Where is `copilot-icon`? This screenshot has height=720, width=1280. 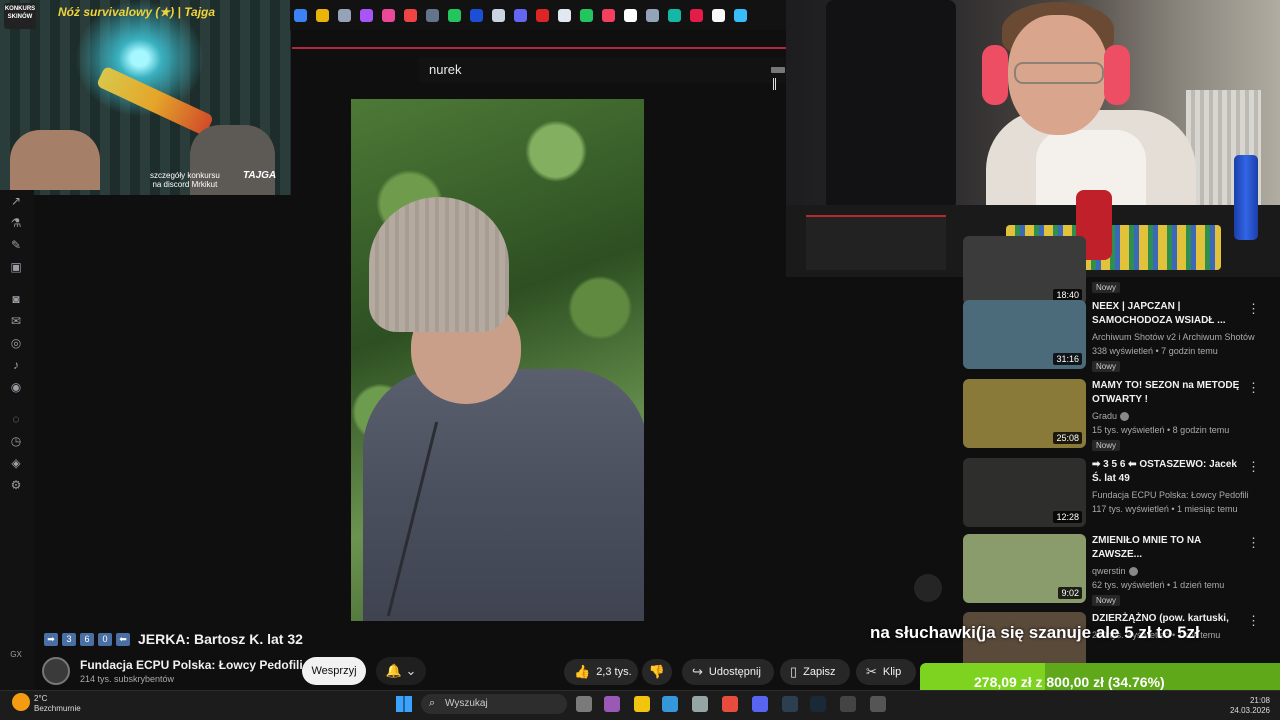
copilot-icon is located at coordinates (612, 704).